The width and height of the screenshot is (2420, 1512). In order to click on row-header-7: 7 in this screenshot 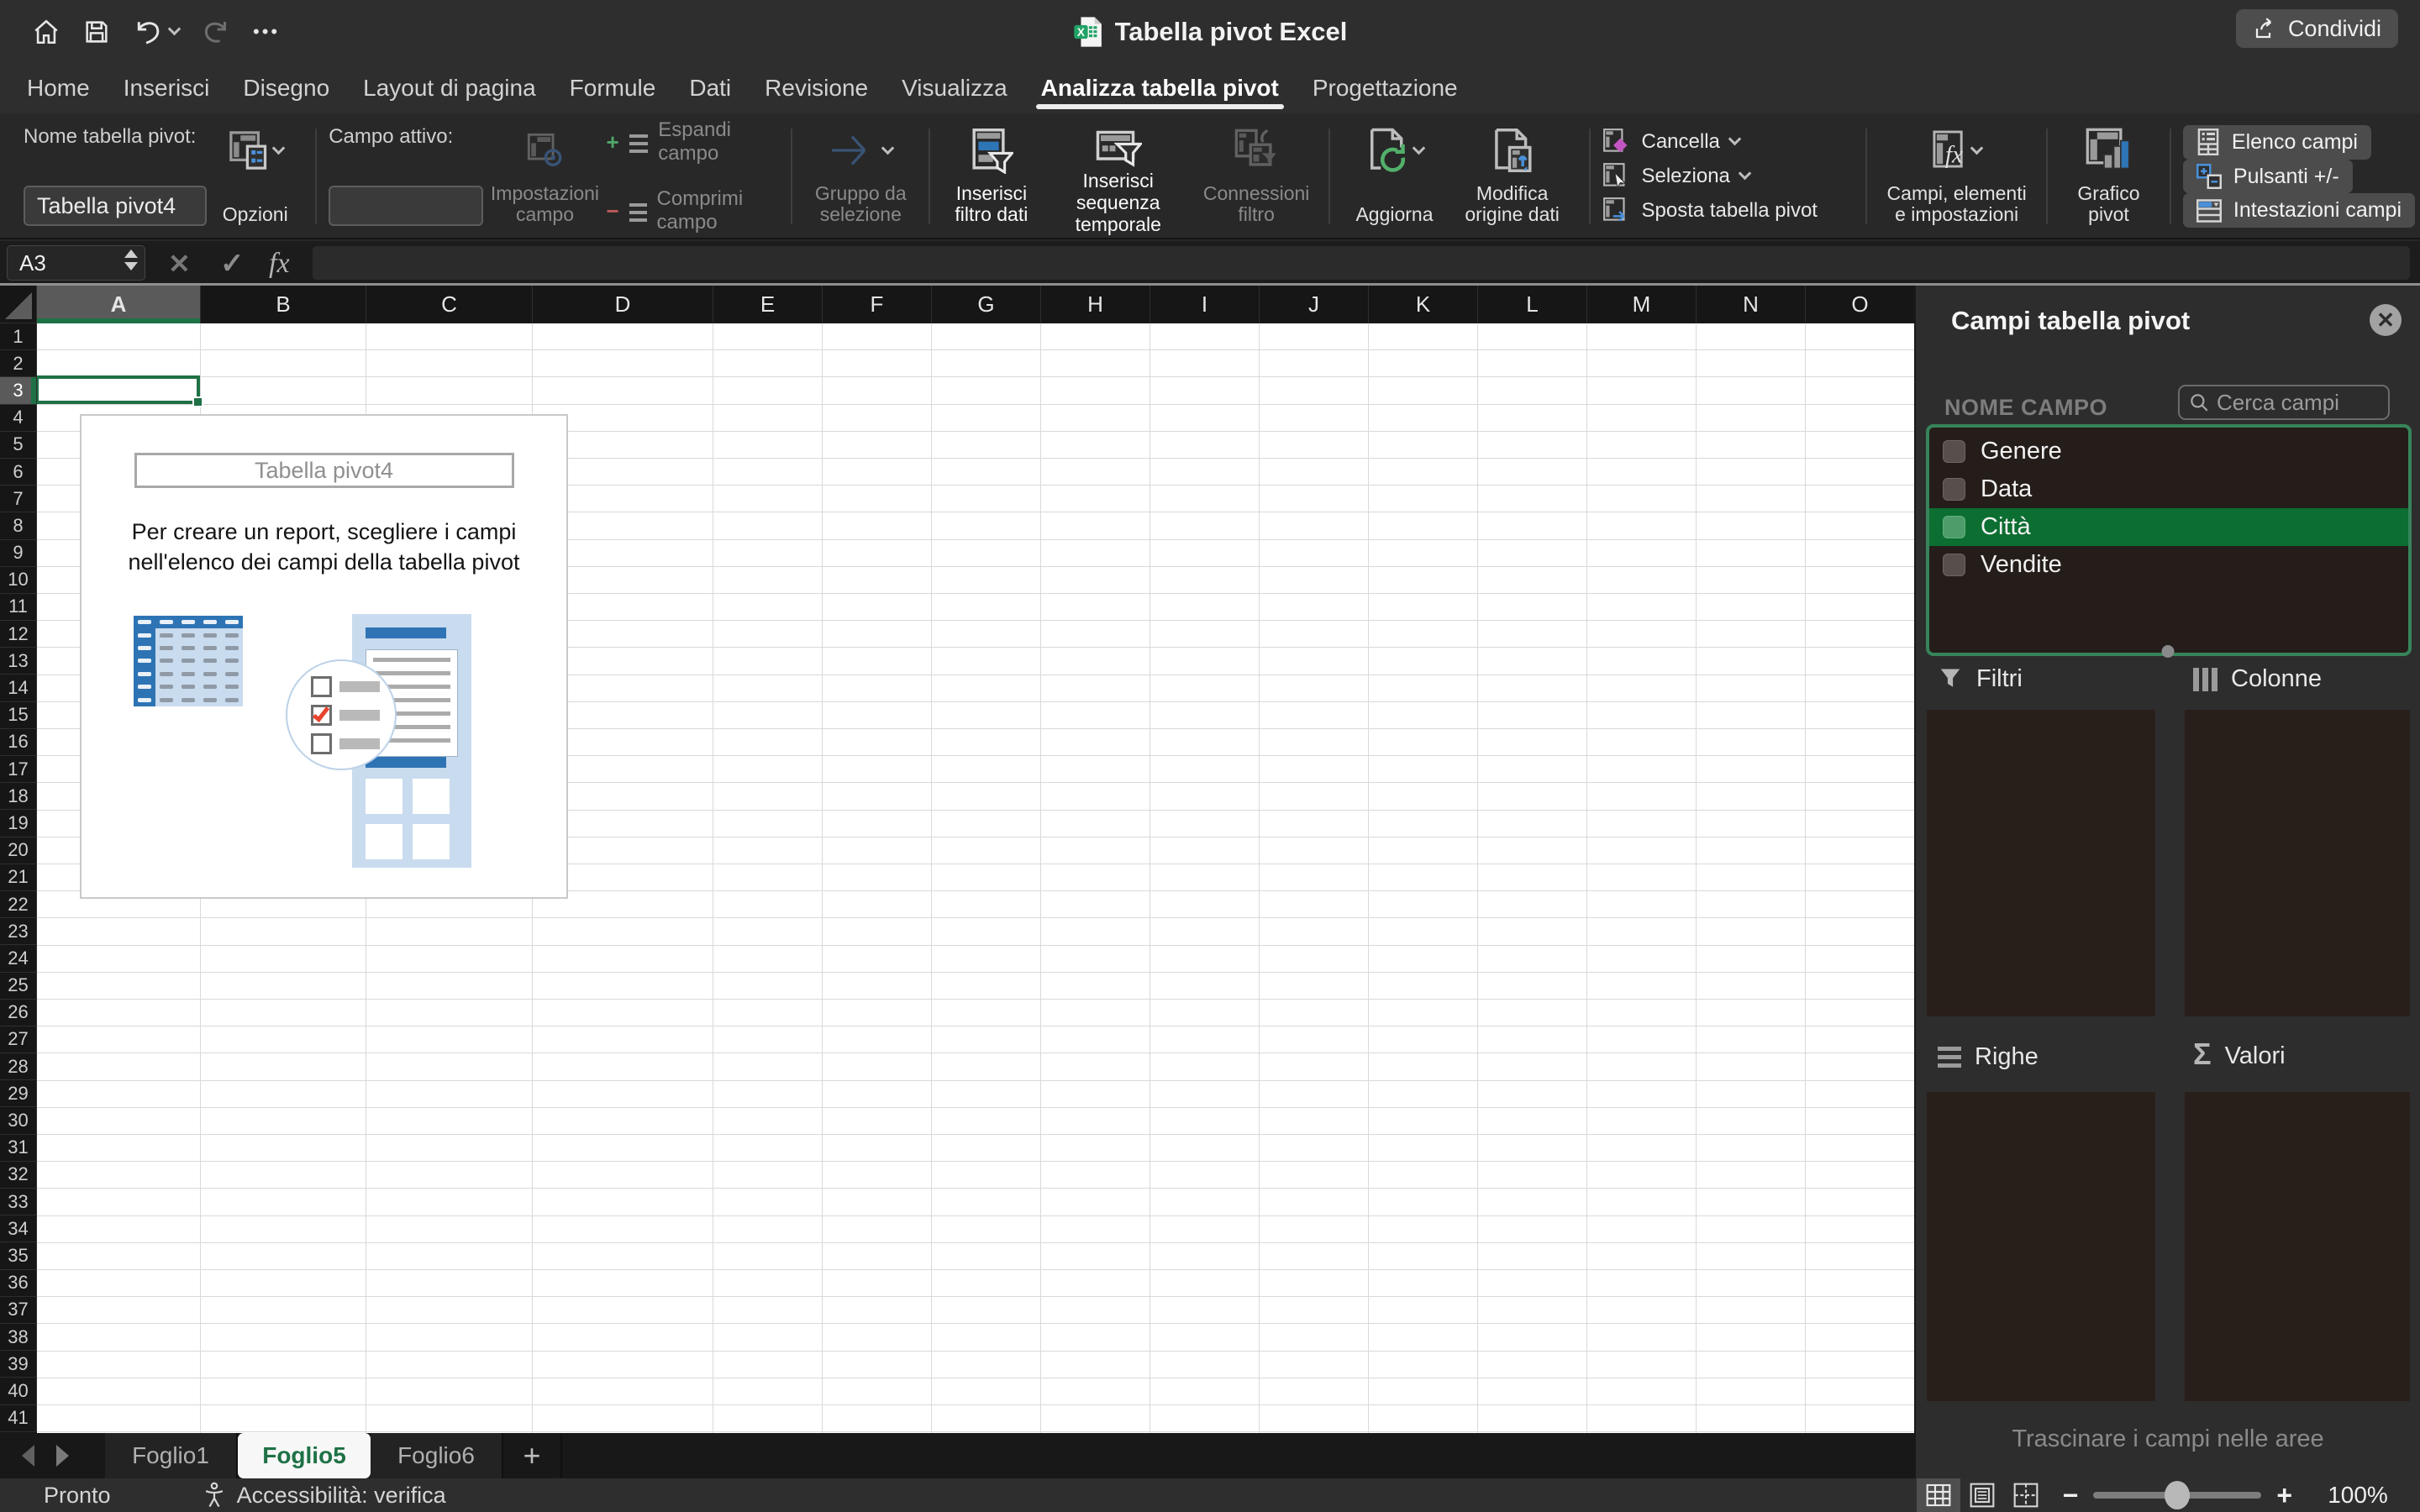, I will do `click(18, 499)`.